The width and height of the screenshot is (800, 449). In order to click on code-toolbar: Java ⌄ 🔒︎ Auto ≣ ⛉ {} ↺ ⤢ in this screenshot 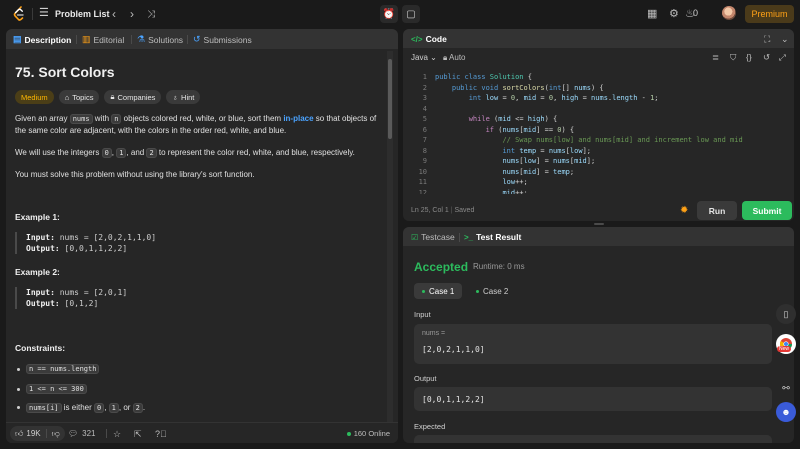, I will do `click(598, 58)`.